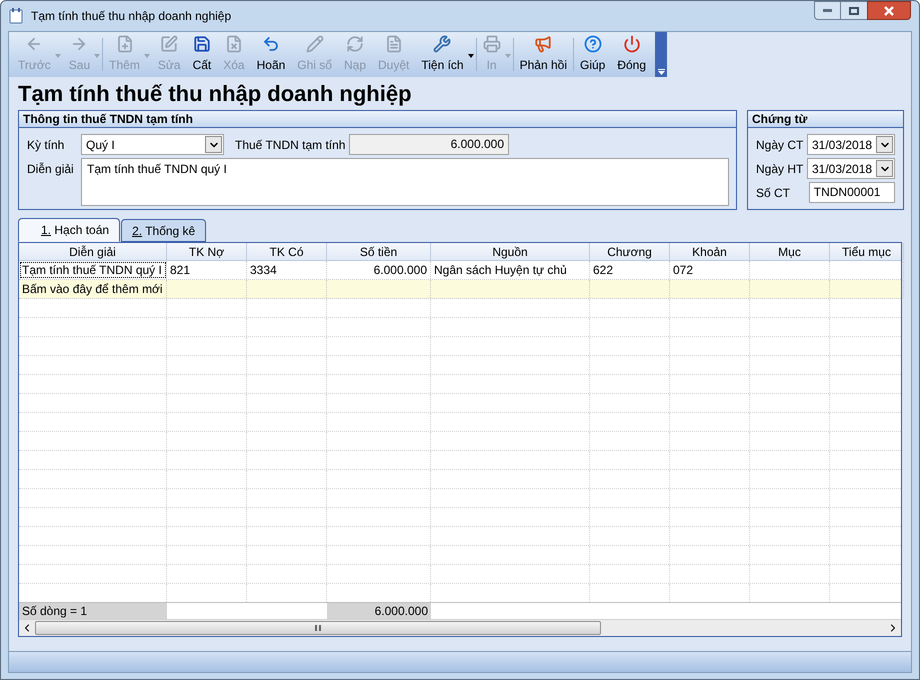  Describe the element at coordinates (271, 54) in the screenshot. I see `toolbar-button: Hoãn` at that location.